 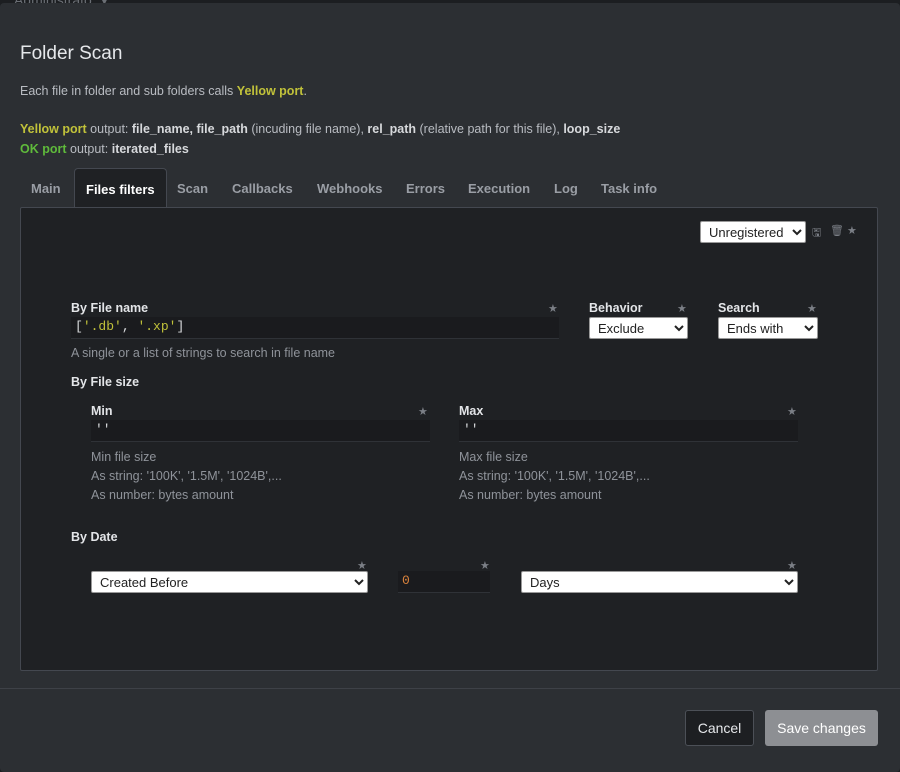 What do you see at coordinates (71, 53) in the screenshot?
I see `modal-title: Folder Scan` at bounding box center [71, 53].